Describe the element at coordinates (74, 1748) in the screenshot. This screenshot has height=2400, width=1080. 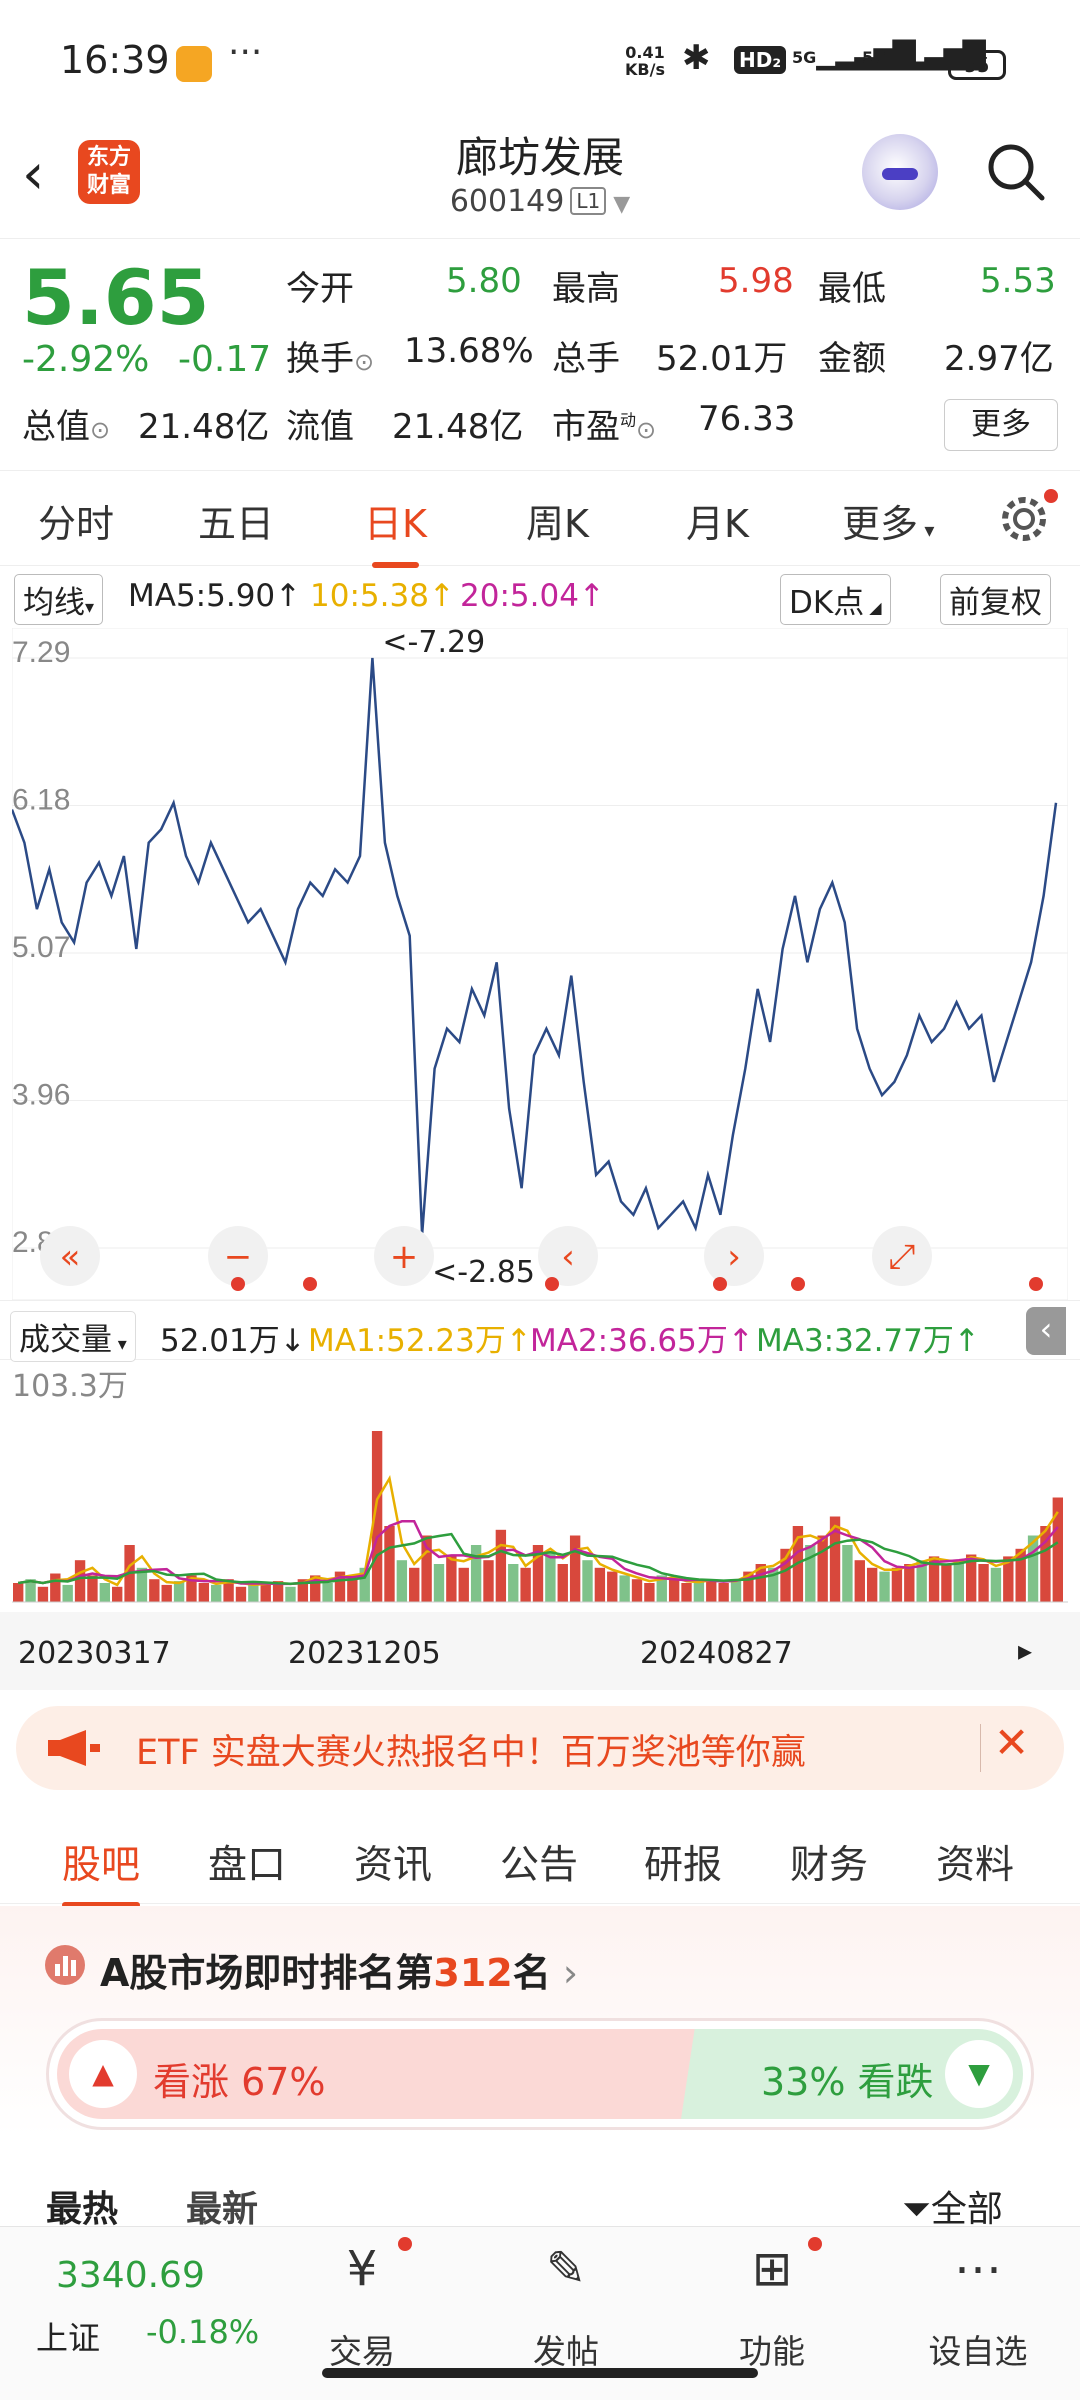
I see `megaphone-icon` at that location.